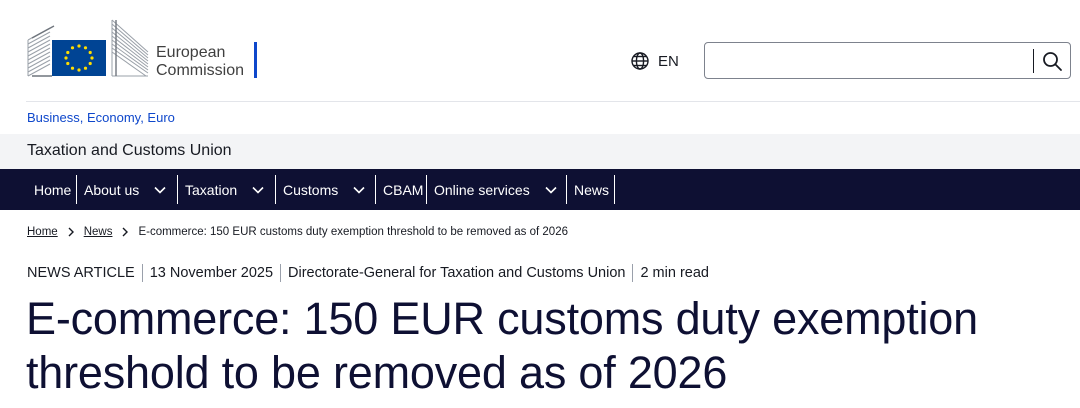 Image resolution: width=1080 pixels, height=408 pixels. I want to click on nav-item-customs: Customs, so click(324, 190).